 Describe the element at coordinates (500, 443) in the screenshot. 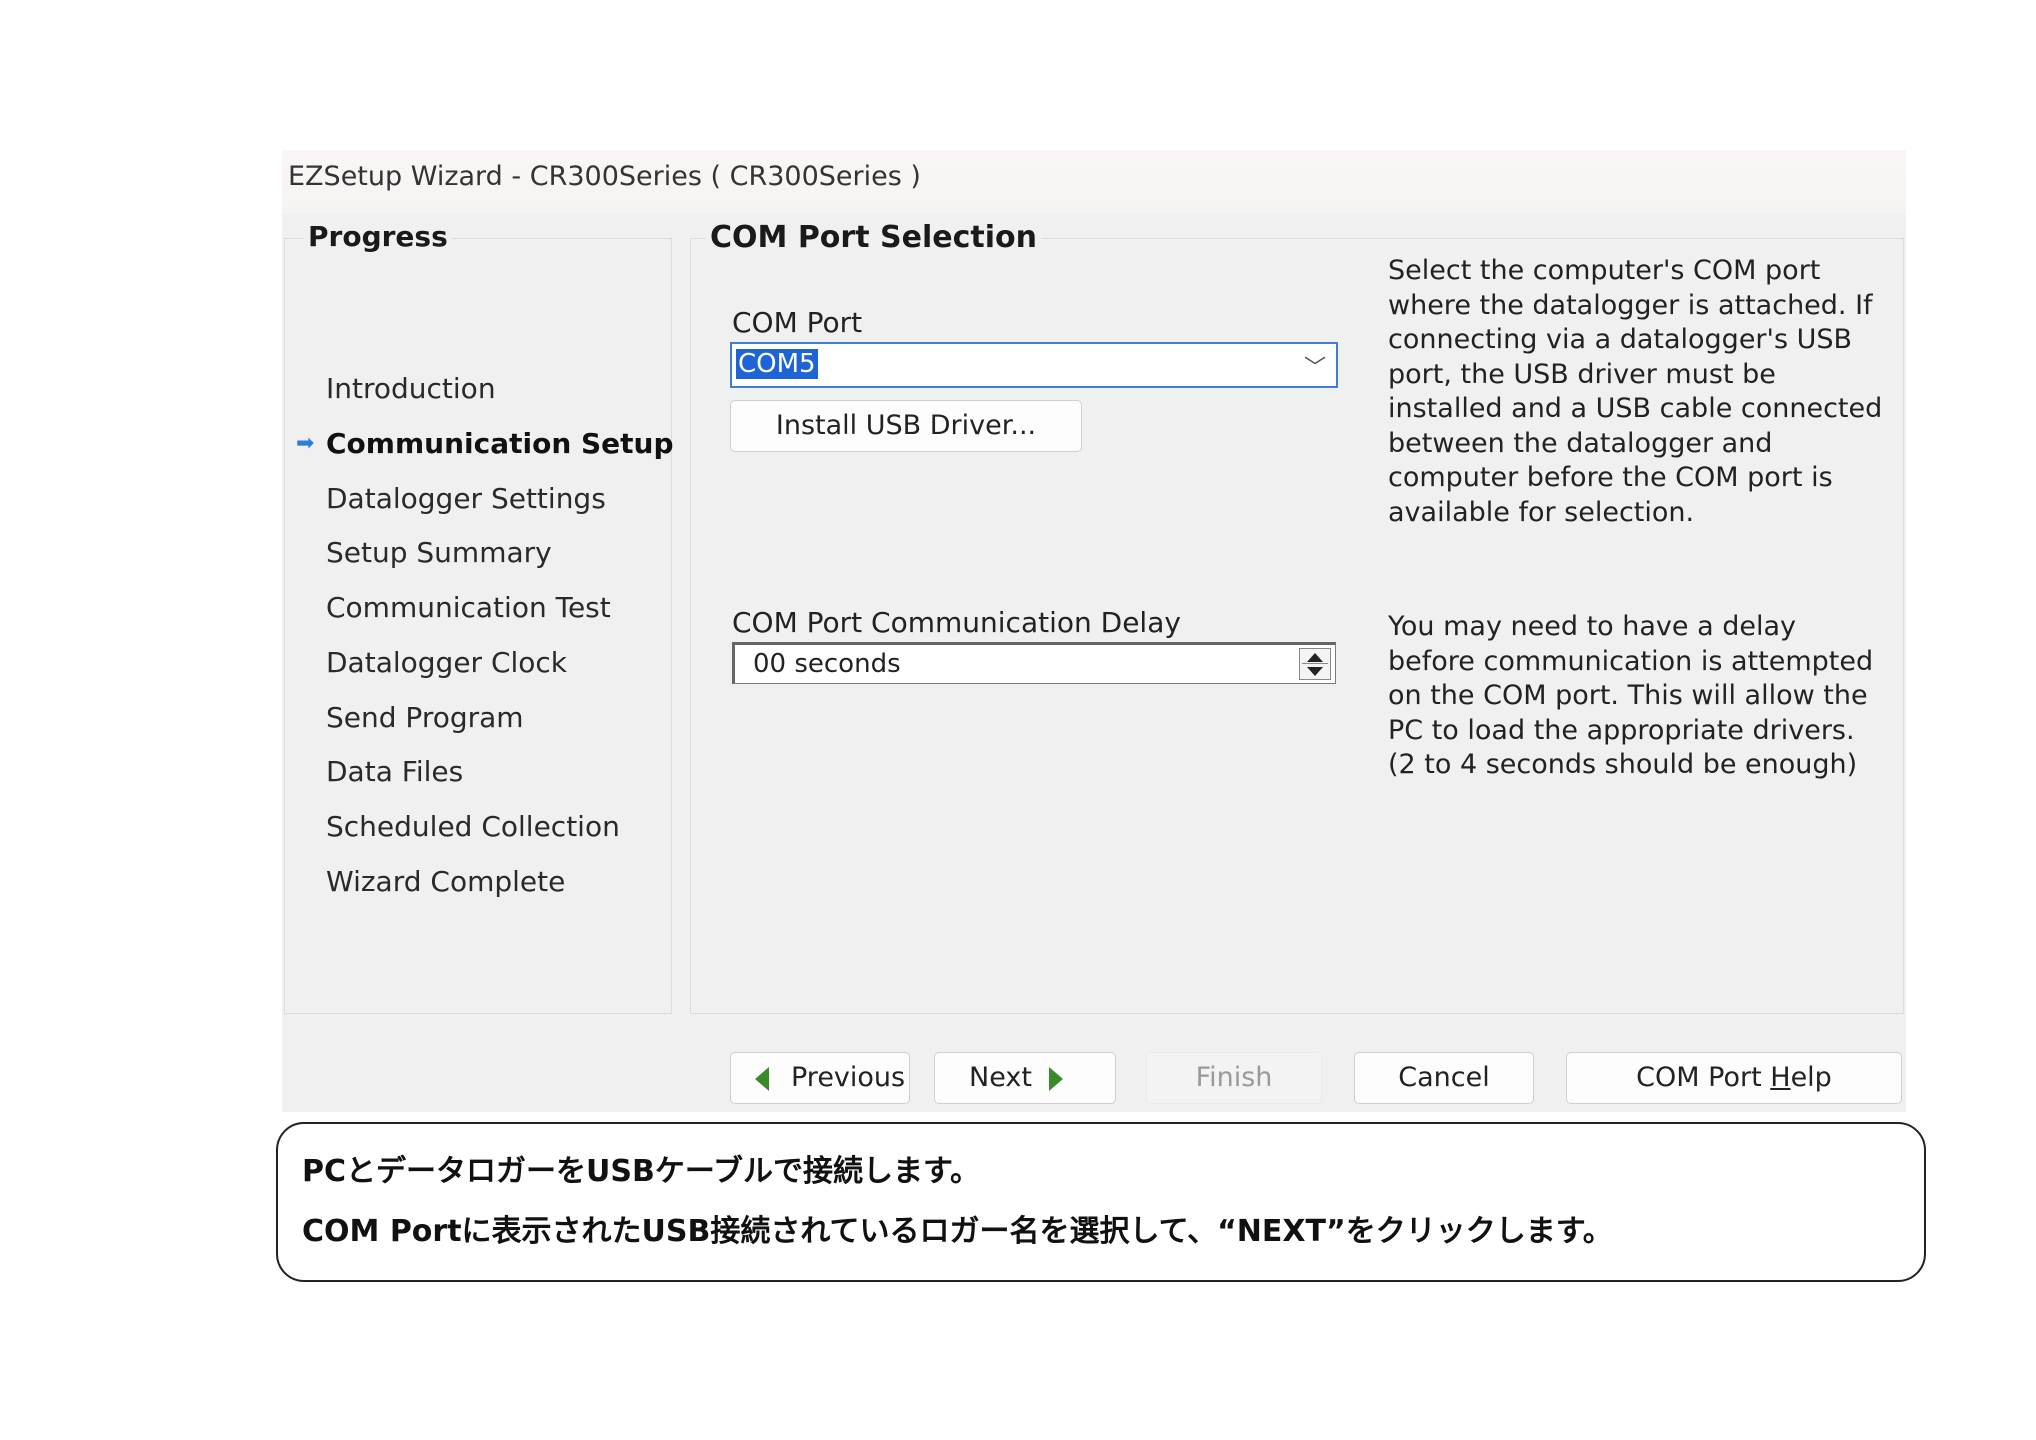

I see `step-communication-setup: Communication Setup` at that location.